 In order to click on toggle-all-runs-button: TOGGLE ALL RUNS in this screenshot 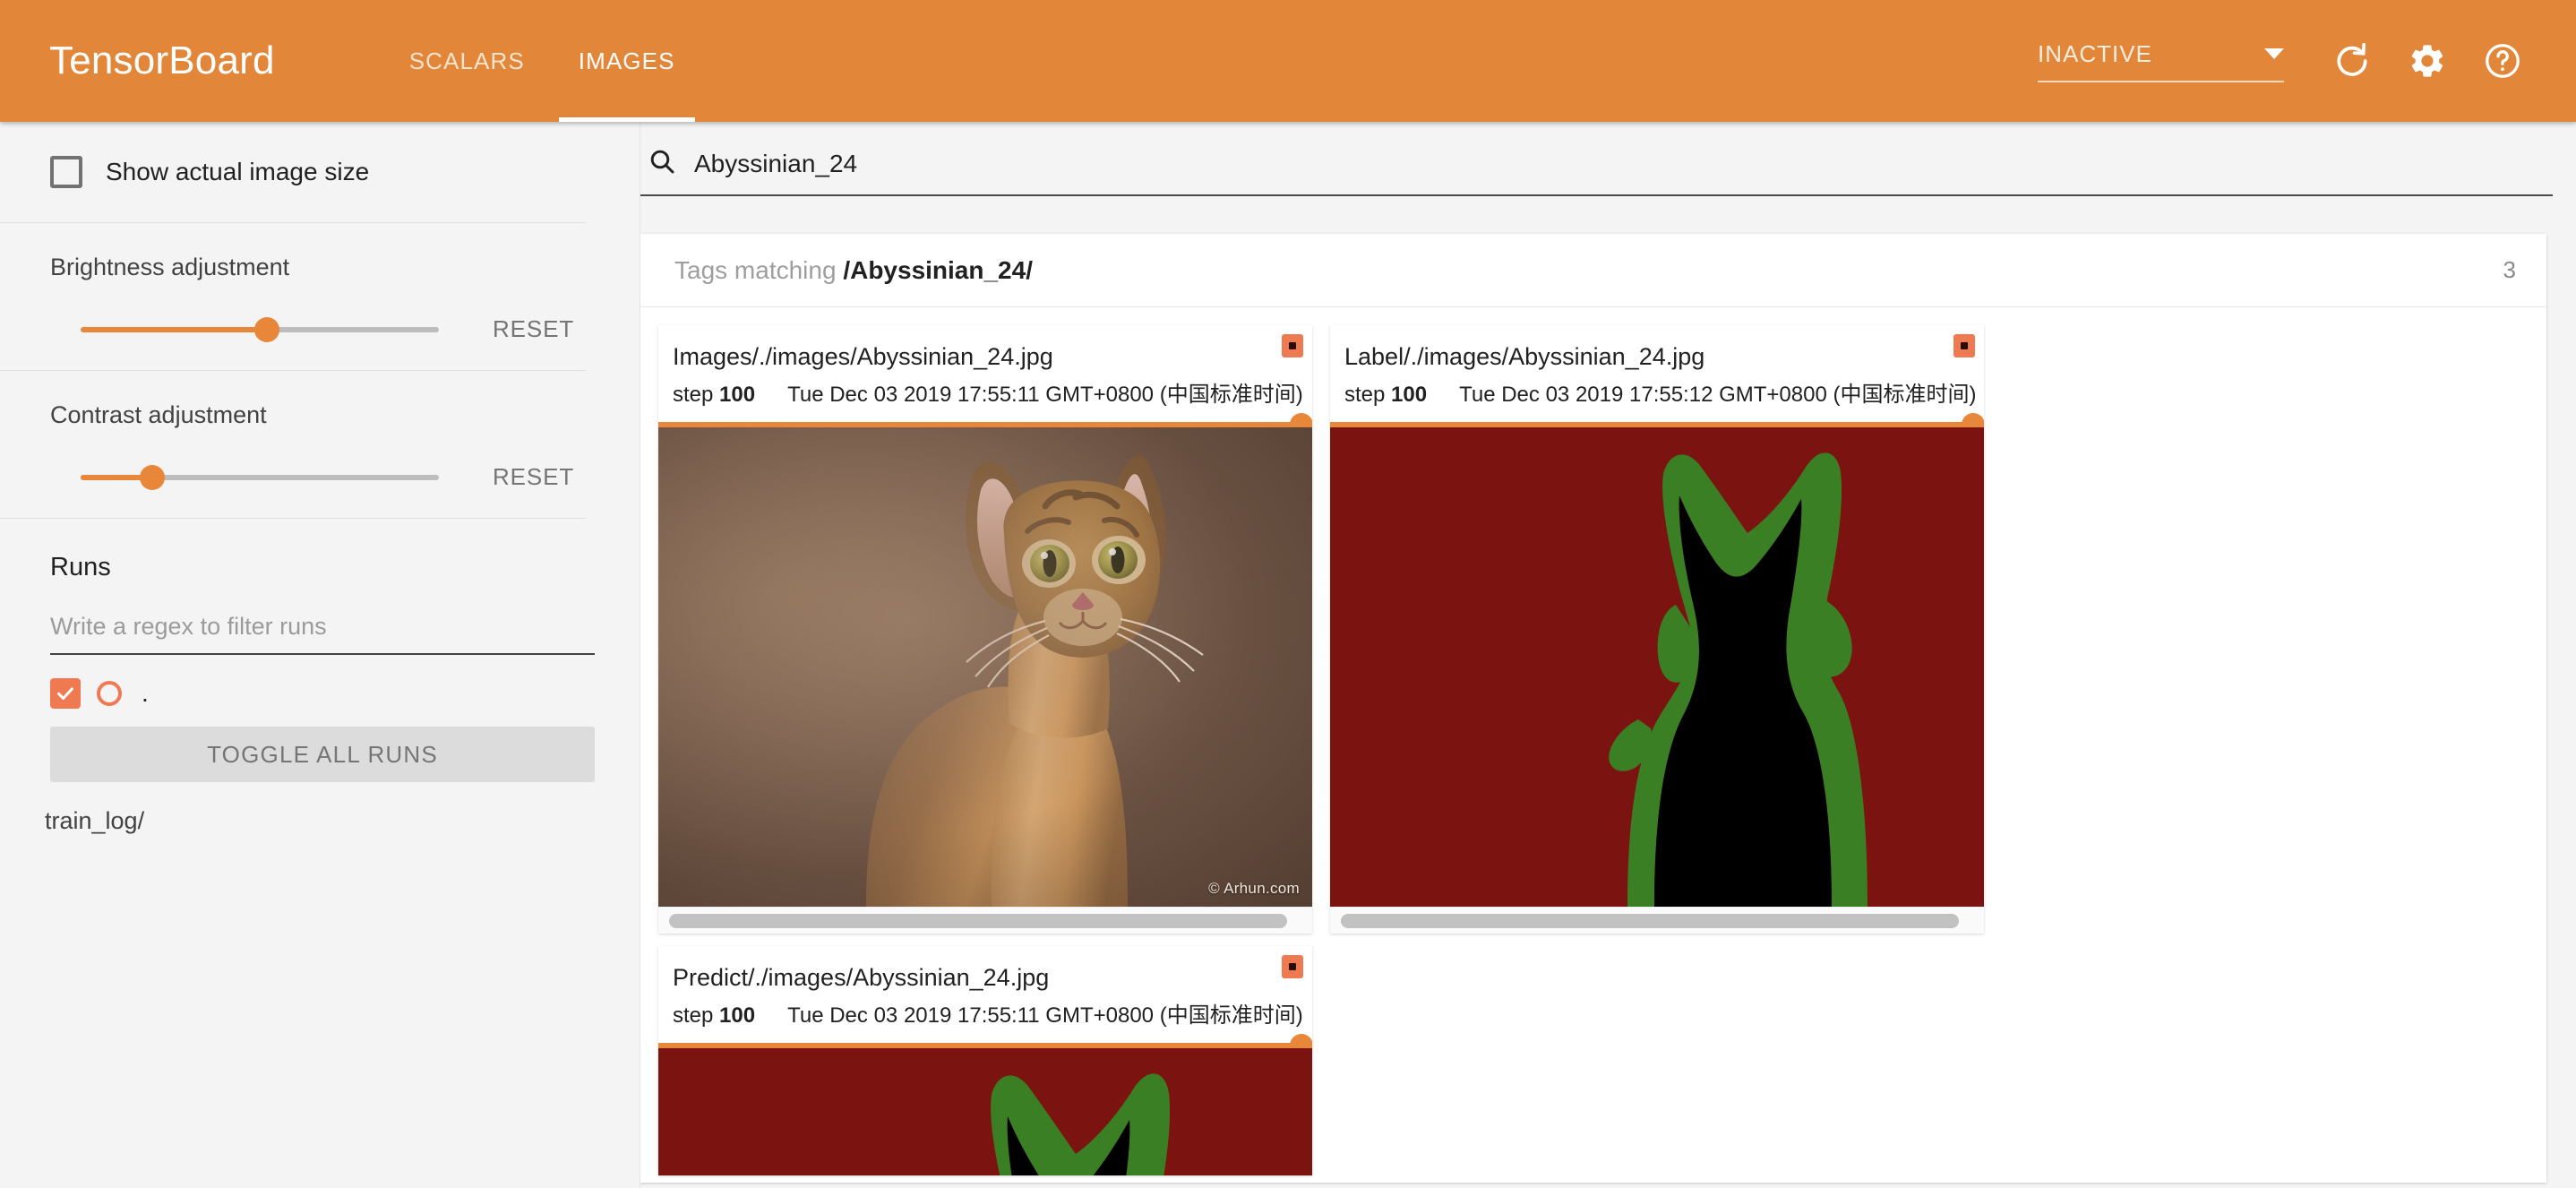, I will do `click(322, 754)`.